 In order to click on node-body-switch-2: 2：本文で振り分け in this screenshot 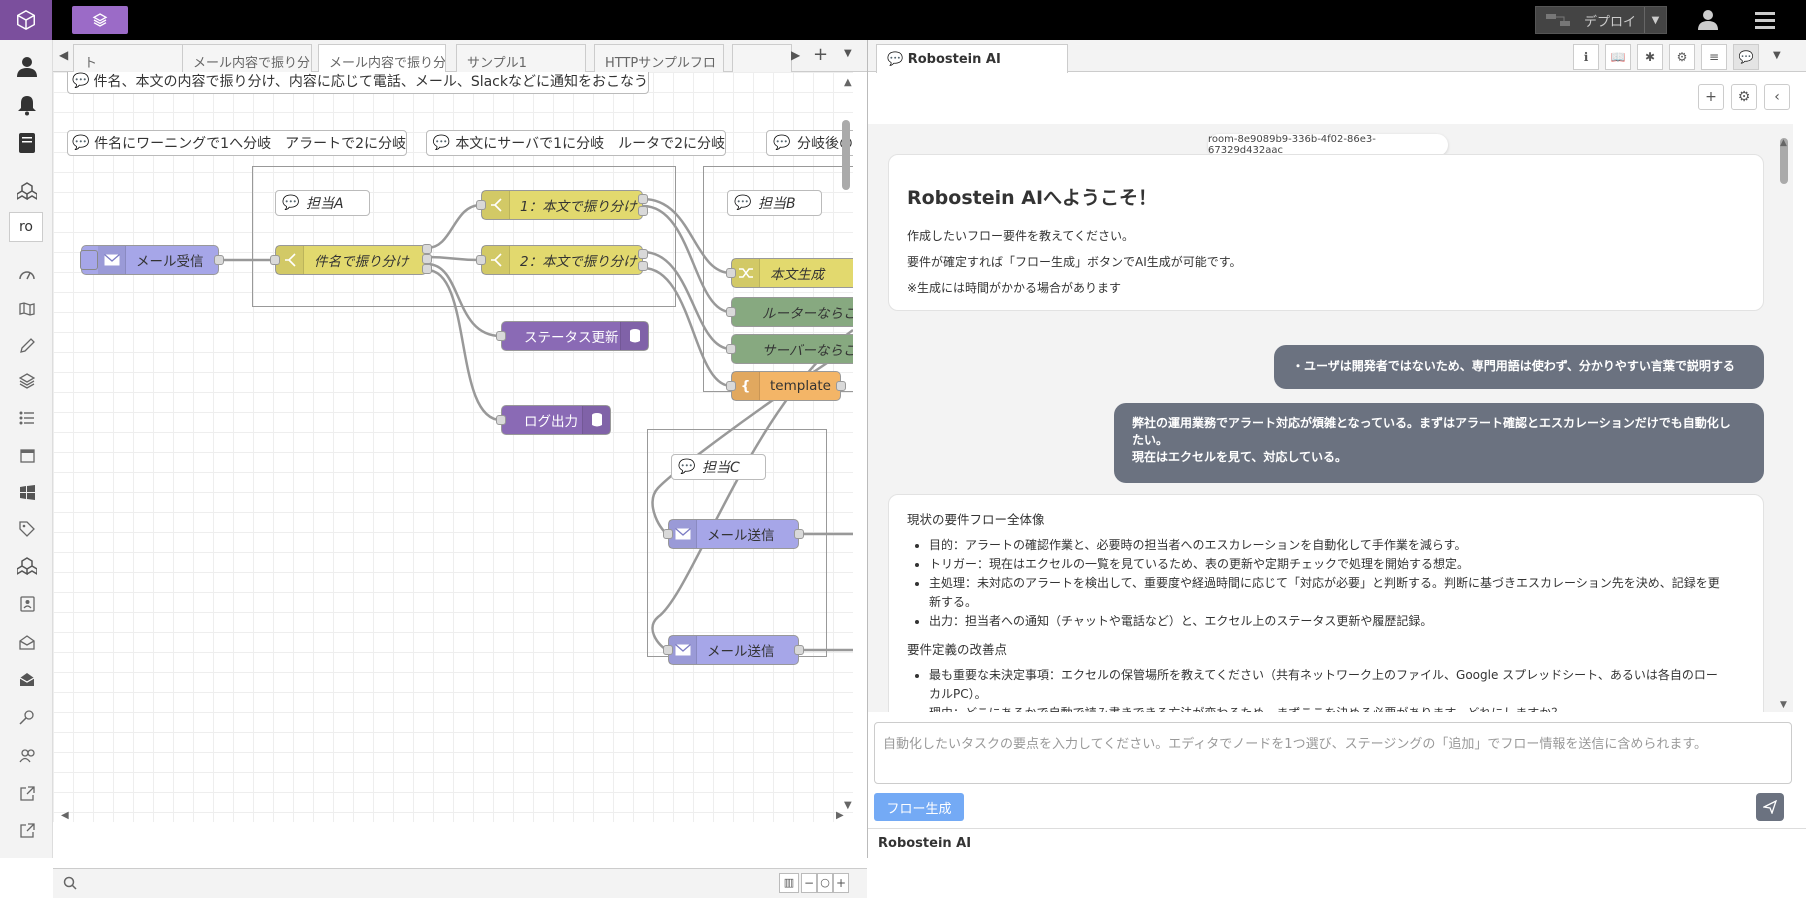, I will do `click(562, 260)`.